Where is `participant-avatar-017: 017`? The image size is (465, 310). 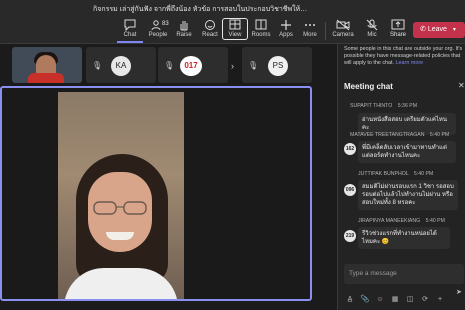 participant-avatar-017: 017 is located at coordinates (191, 66).